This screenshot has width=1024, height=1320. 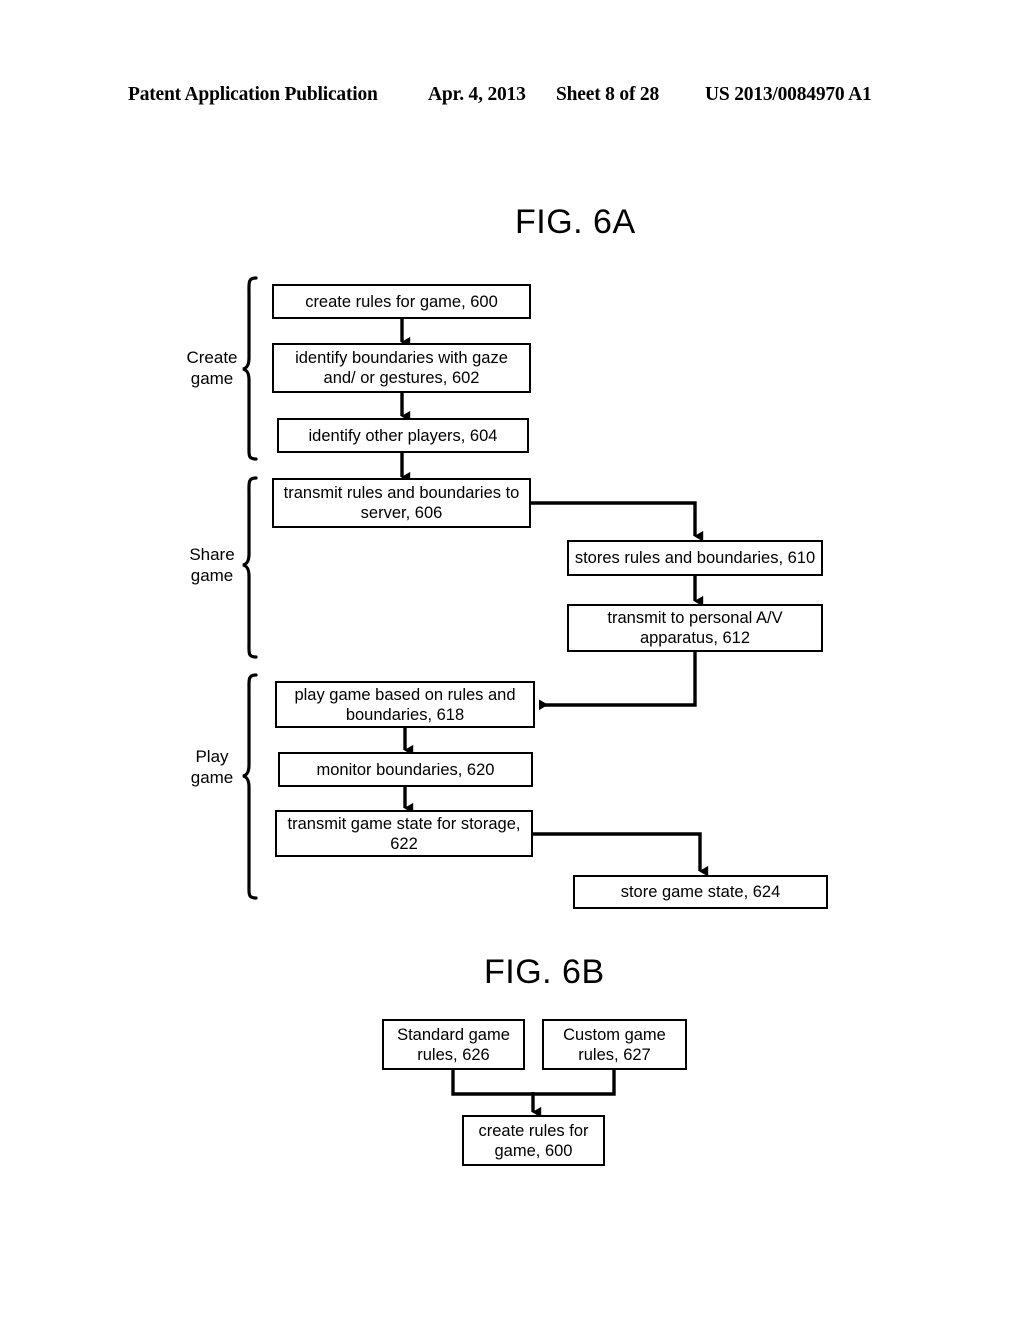 What do you see at coordinates (695, 558) in the screenshot?
I see `flow-box-610: stores rules and boundaries, 610` at bounding box center [695, 558].